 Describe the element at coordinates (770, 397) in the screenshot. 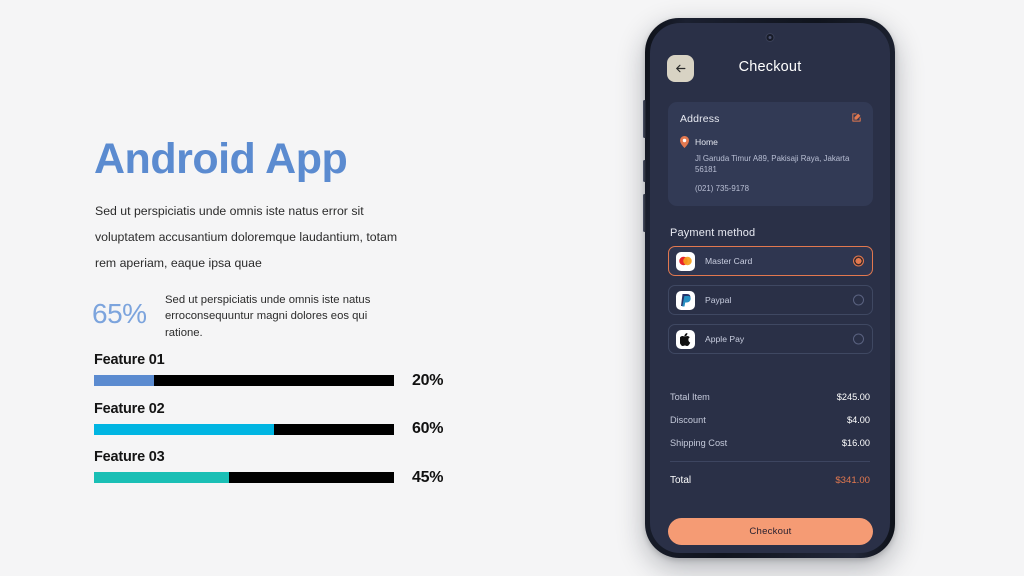

I see `summary-row: Total Item $245.00` at that location.